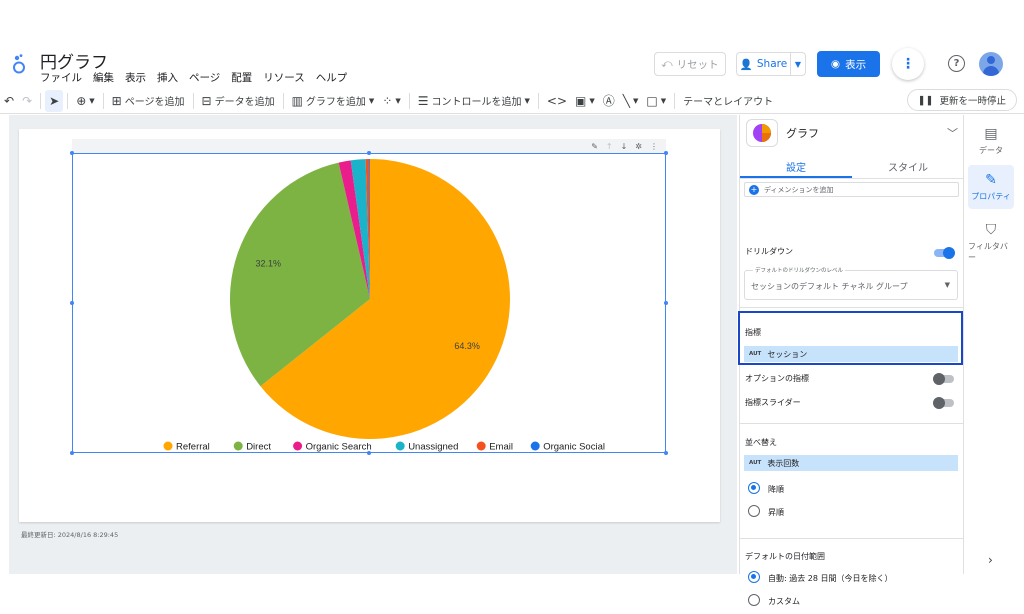  Describe the element at coordinates (943, 379) in the screenshot. I see `optional-metrics-toggle` at that location.